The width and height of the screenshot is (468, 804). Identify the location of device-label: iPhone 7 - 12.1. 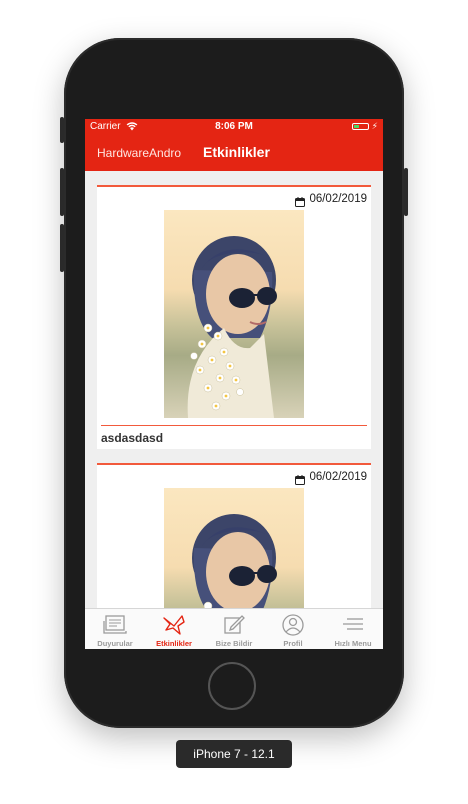
(234, 754).